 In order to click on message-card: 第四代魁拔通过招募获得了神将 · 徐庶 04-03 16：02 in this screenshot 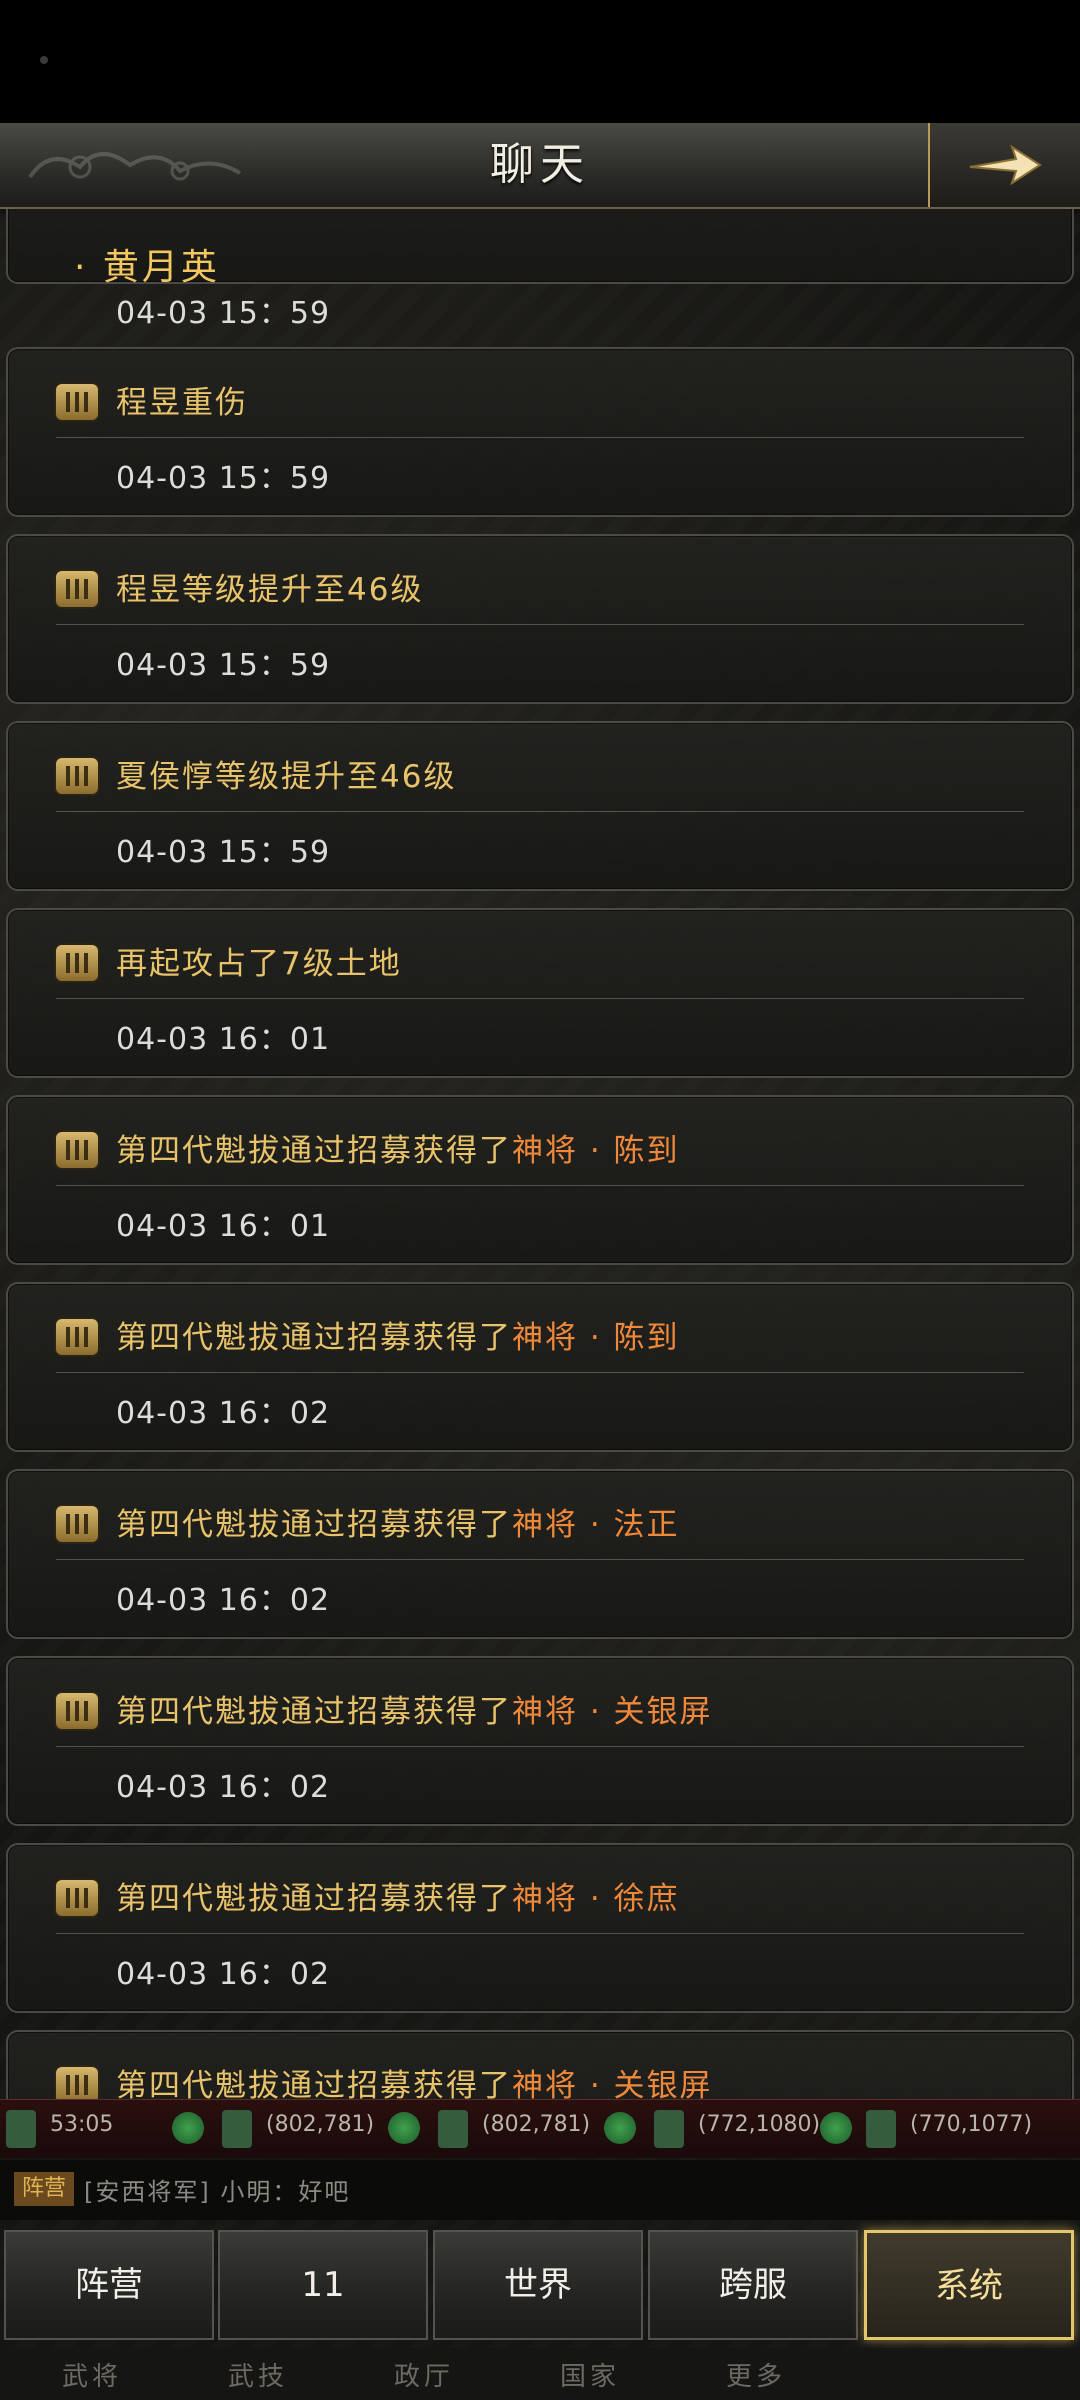, I will do `click(540, 1928)`.